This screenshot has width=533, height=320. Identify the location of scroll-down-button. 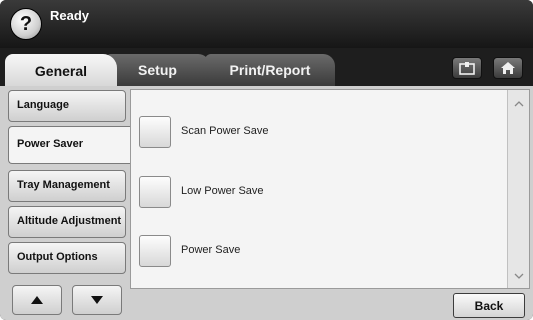
(519, 276).